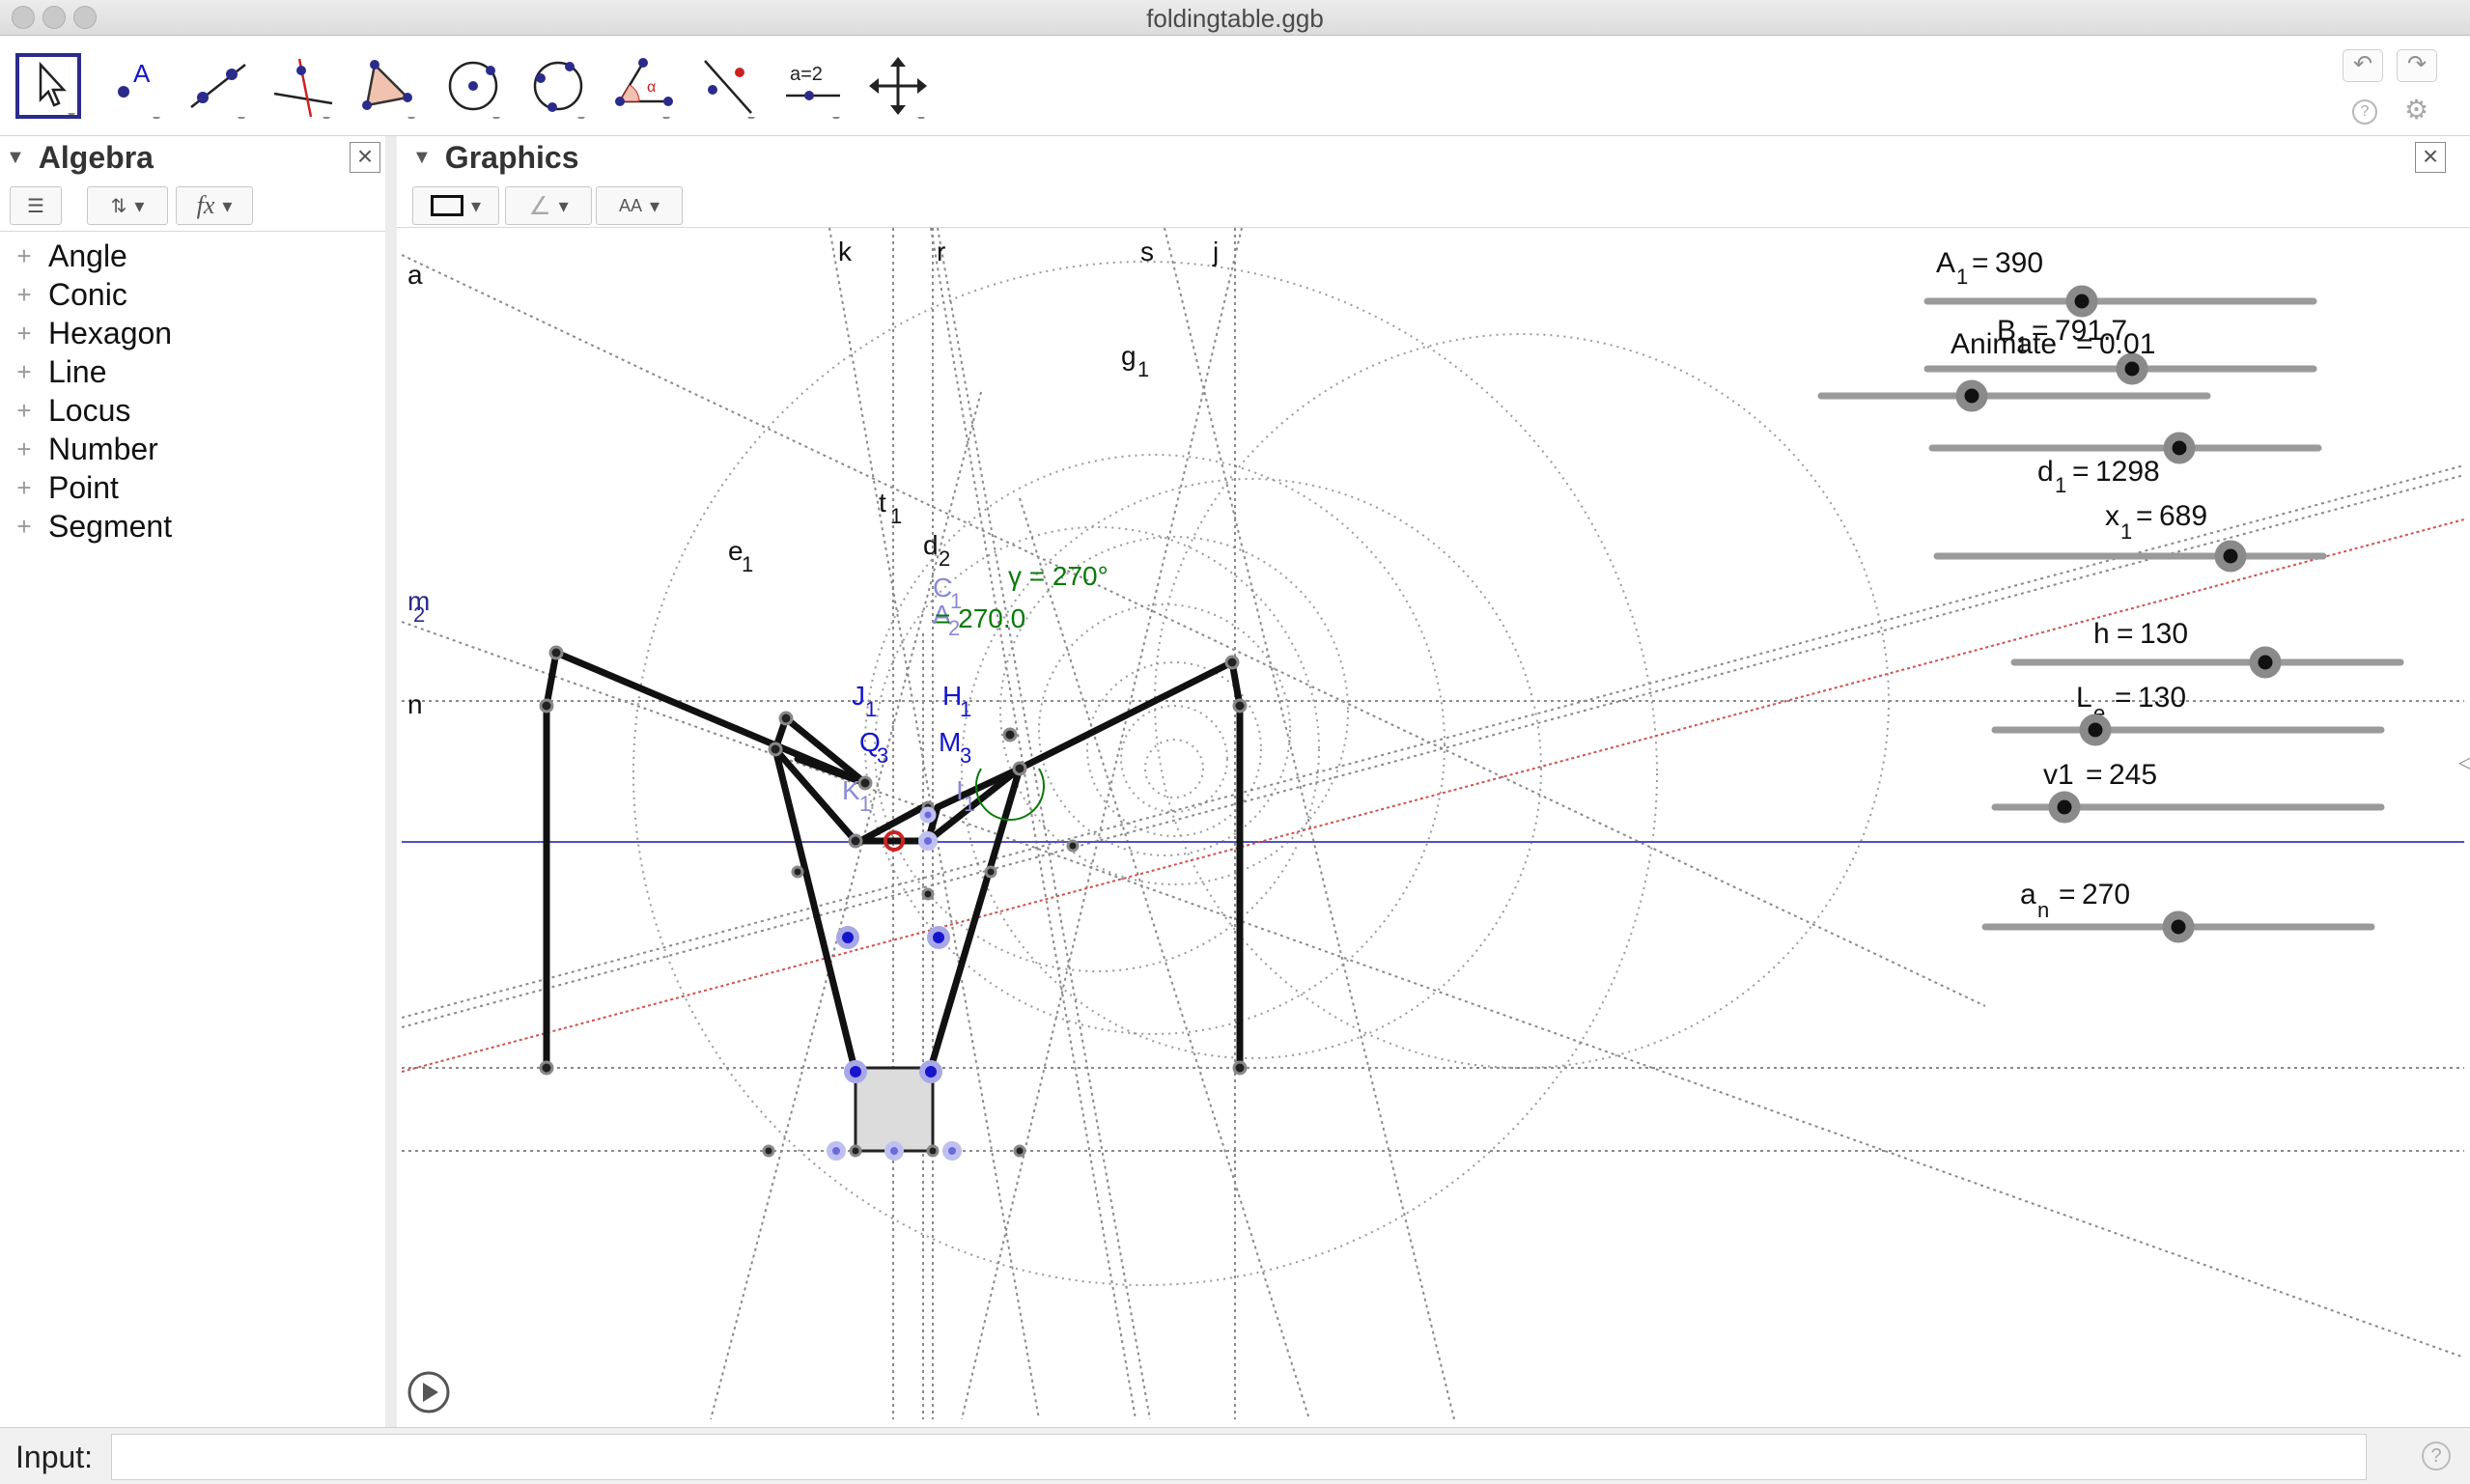 This screenshot has width=2470, height=1484. I want to click on close-graphics-button: ×, so click(2430, 158).